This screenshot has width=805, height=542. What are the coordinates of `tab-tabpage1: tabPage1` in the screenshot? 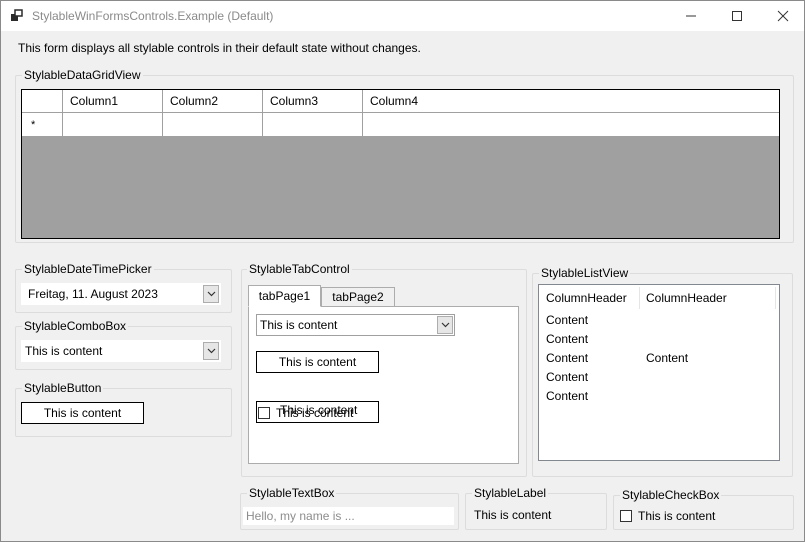 It's located at (284, 296).